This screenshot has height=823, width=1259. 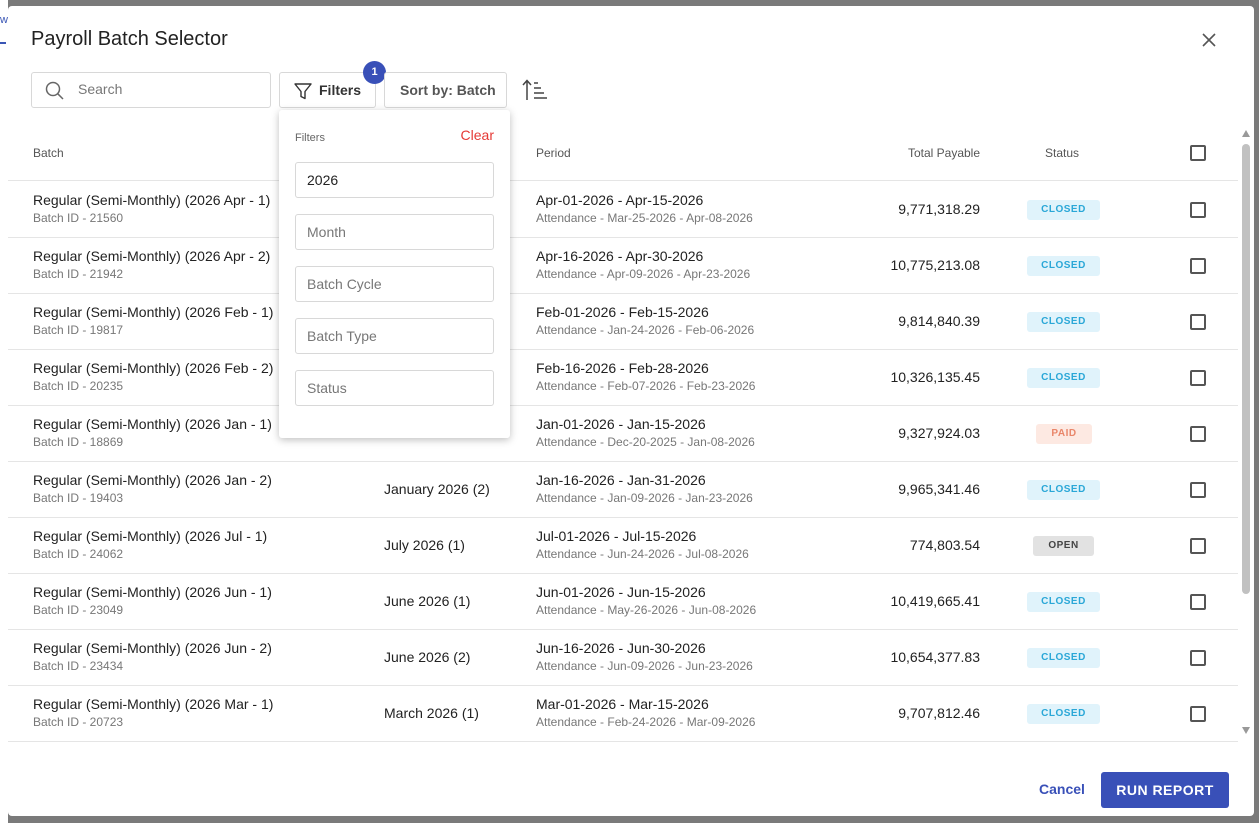 I want to click on batch-id: Batch ID - 19403, so click(x=78, y=498).